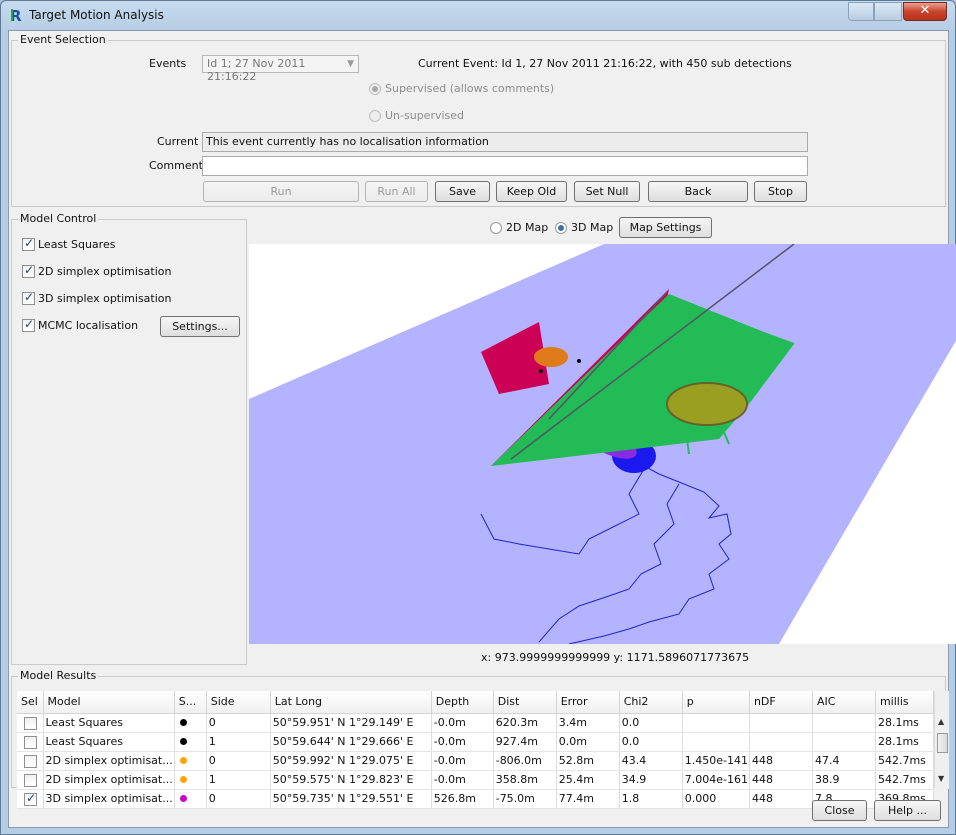 This screenshot has height=835, width=956. I want to click on scroll-down-icon: ▼, so click(941, 778).